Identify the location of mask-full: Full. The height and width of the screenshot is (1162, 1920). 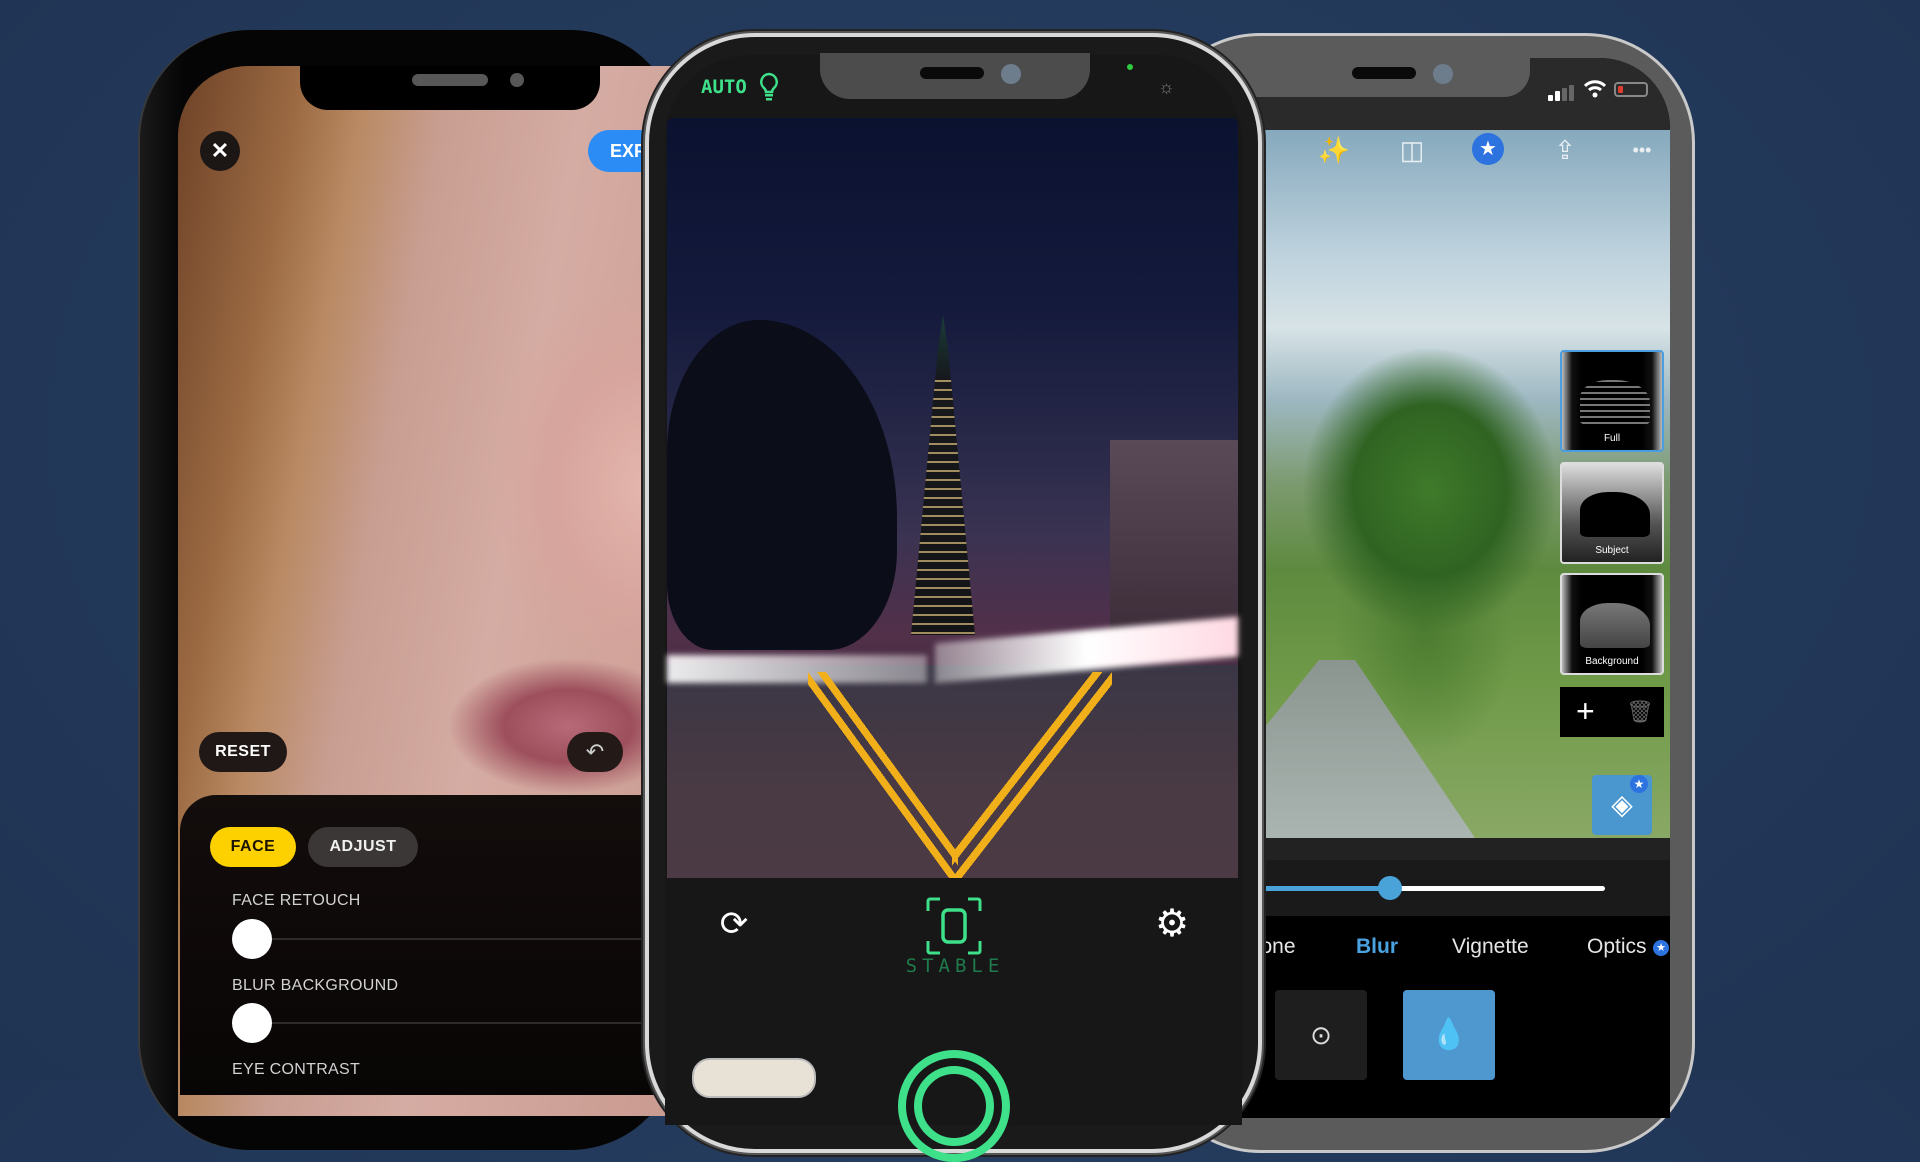
(1612, 401).